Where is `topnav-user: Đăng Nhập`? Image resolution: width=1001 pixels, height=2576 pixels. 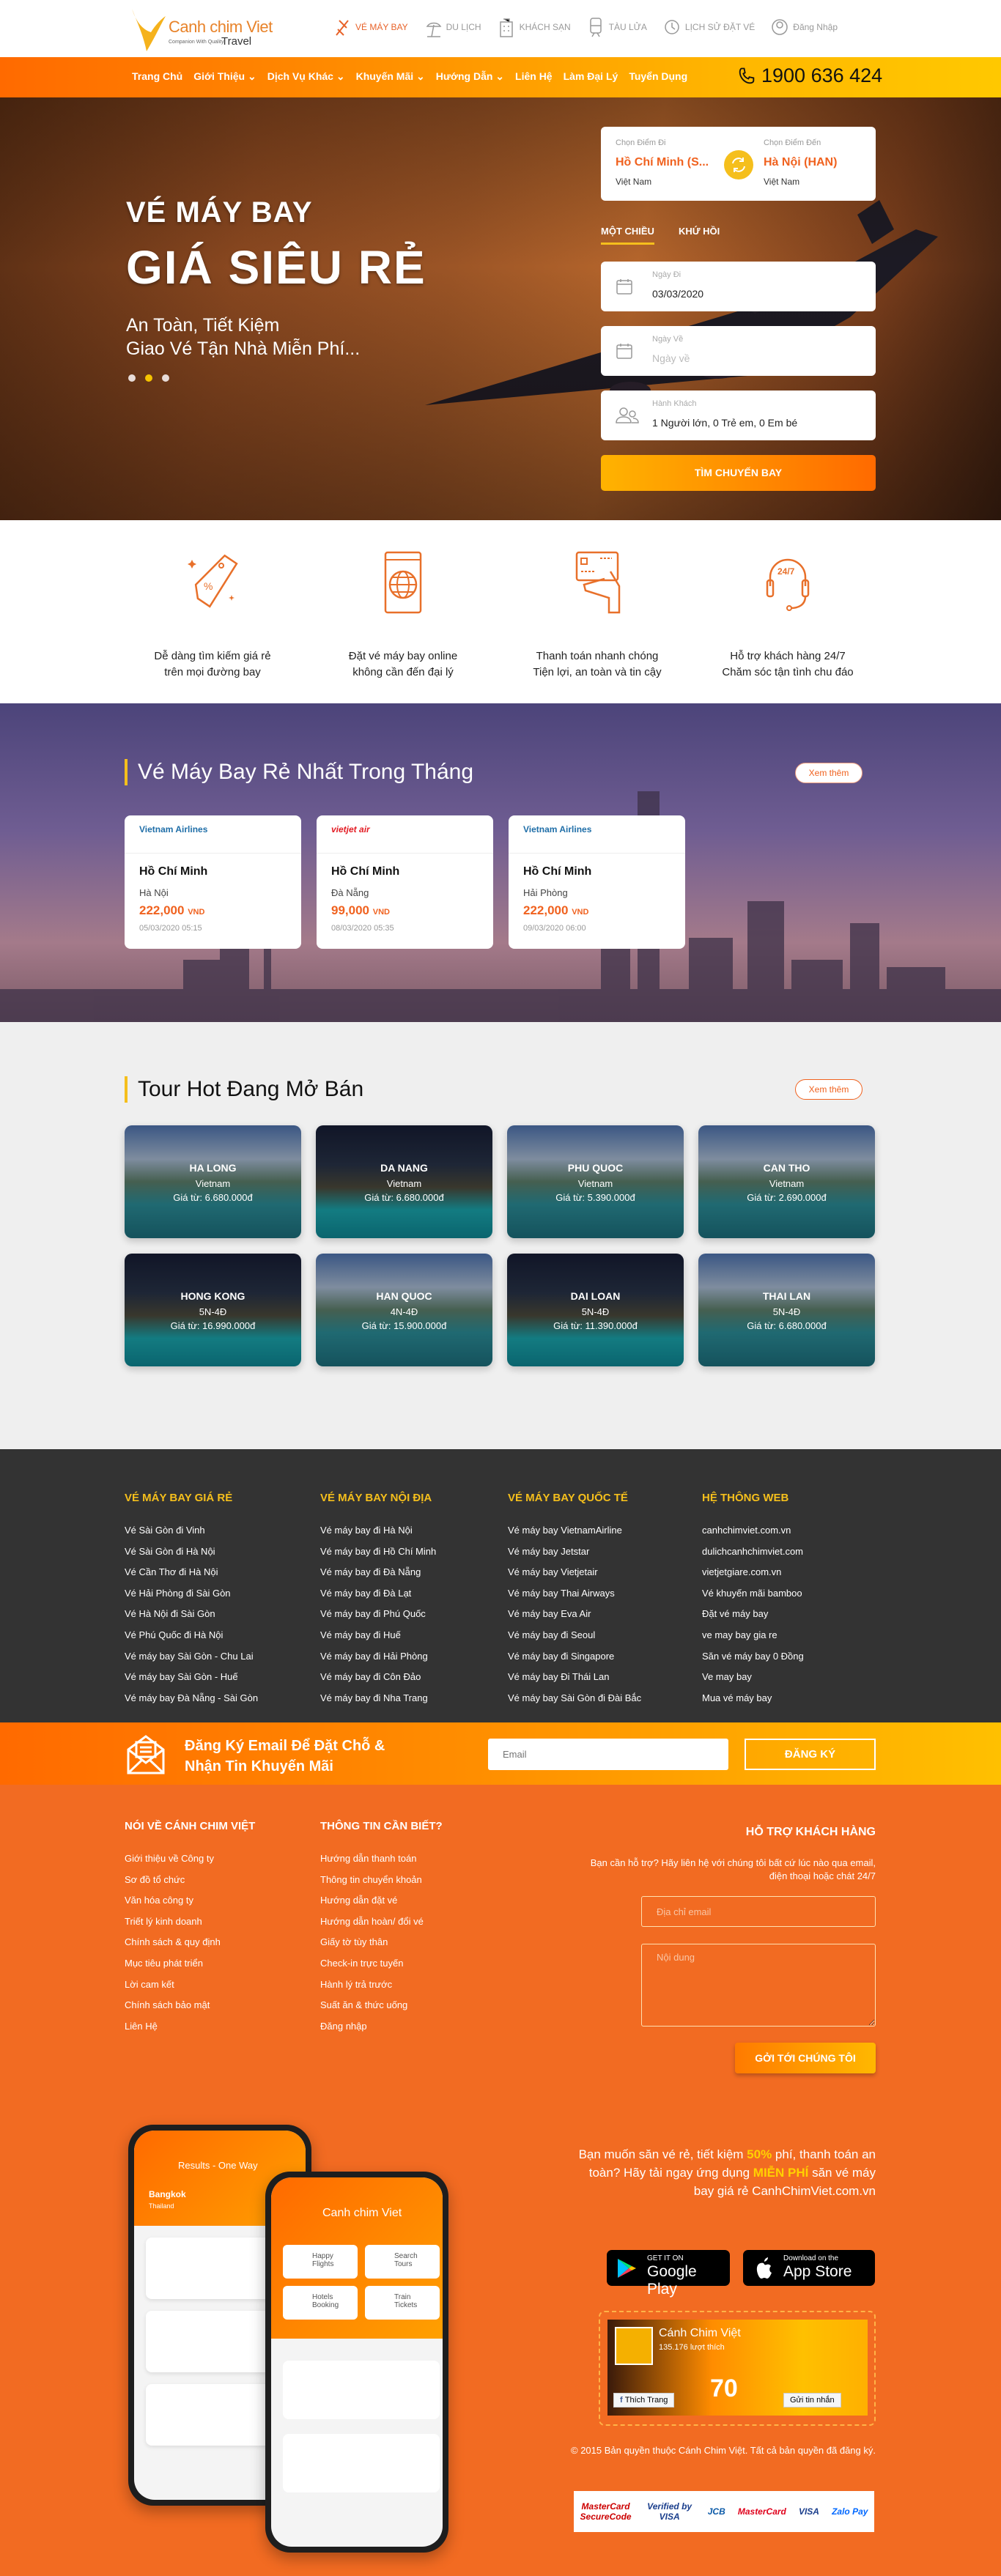 topnav-user: Đăng Nhập is located at coordinates (804, 27).